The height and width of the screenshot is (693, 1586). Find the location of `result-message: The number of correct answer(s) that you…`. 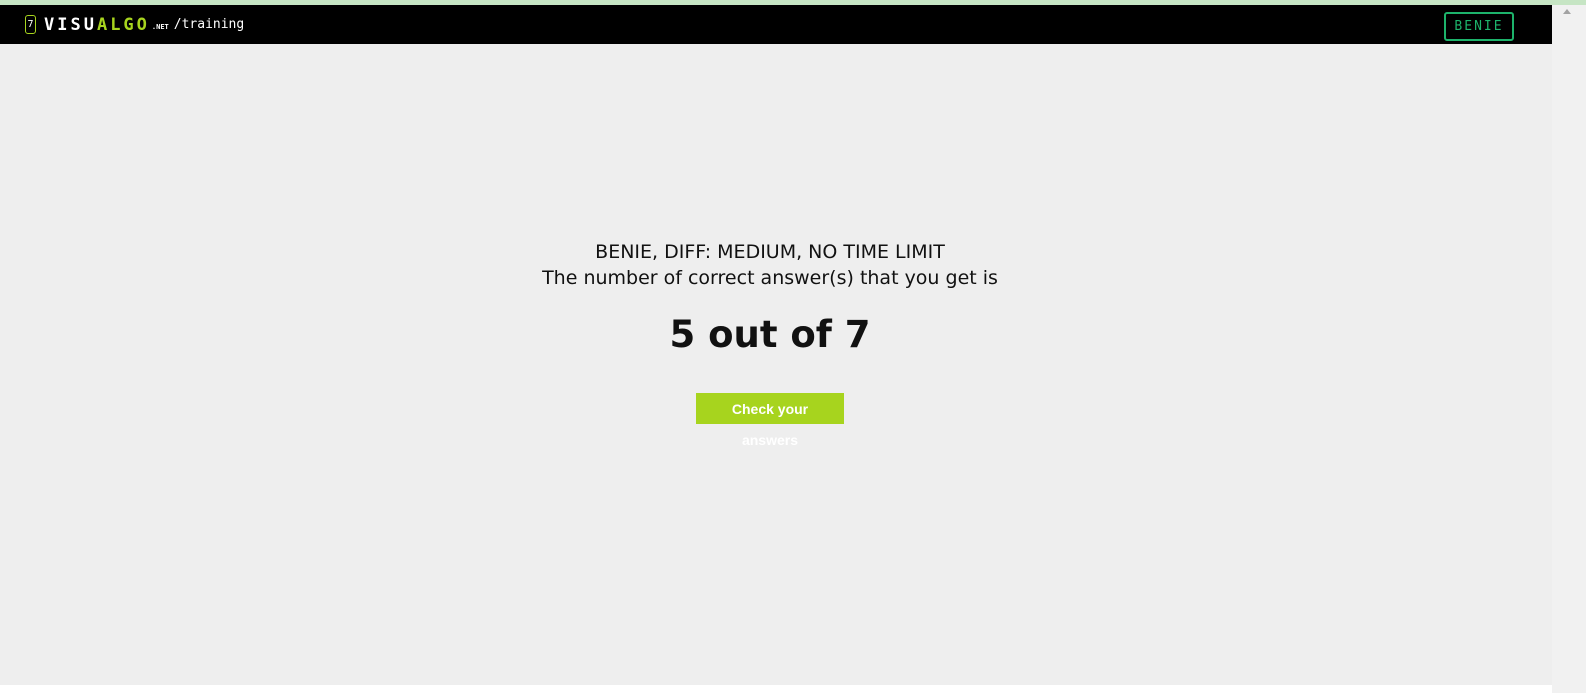

result-message: The number of correct answer(s) that you… is located at coordinates (770, 278).